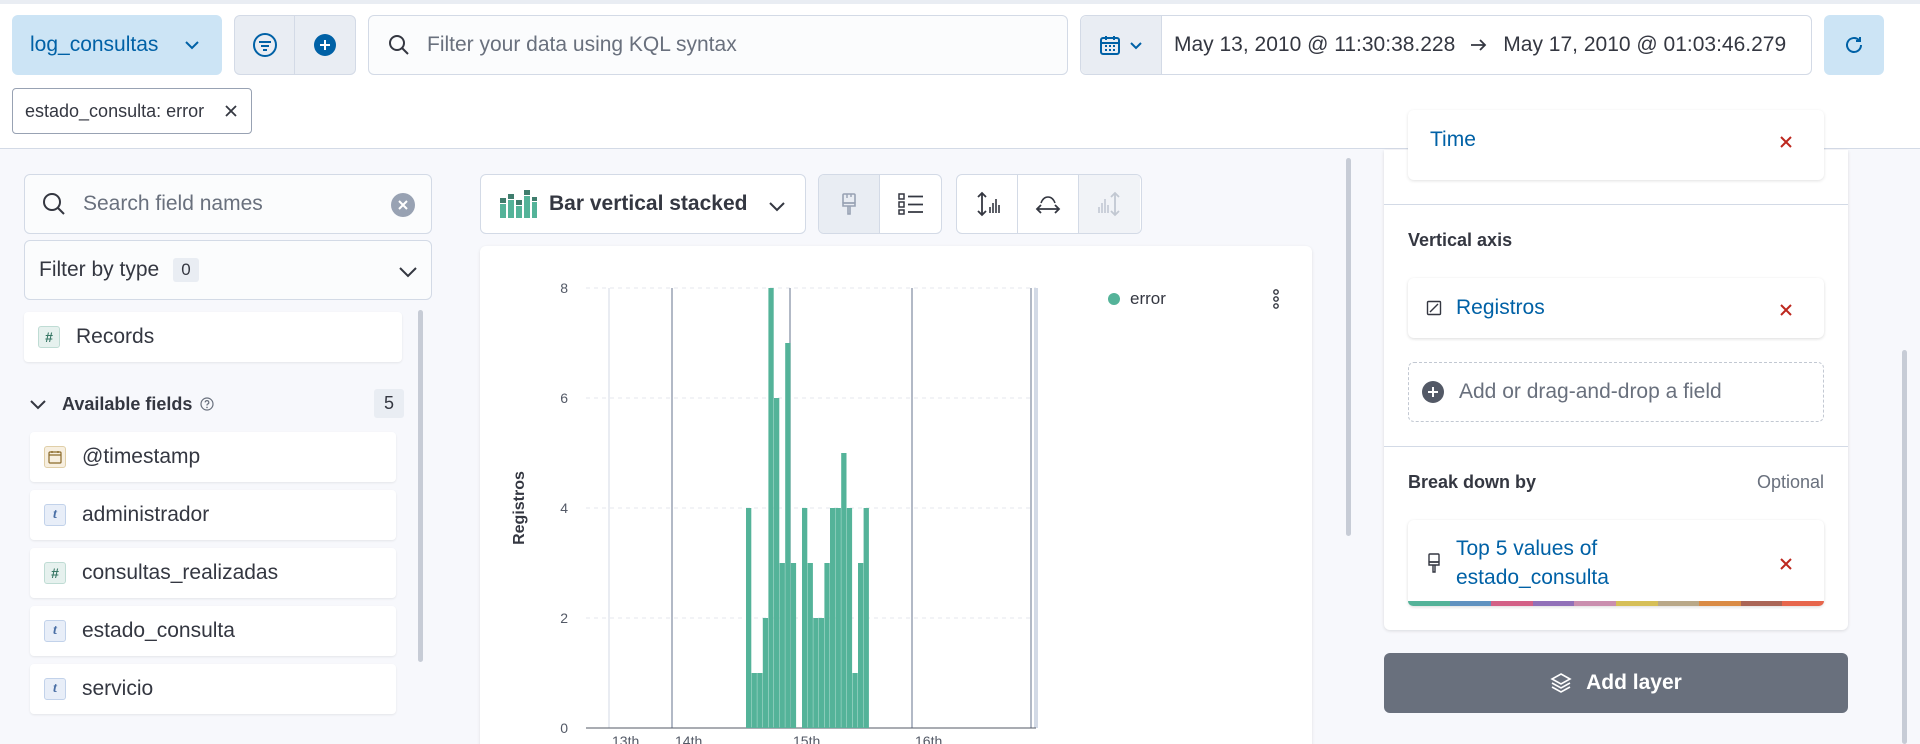 The image size is (1920, 744). I want to click on field-item-administrador: t administrador, so click(213, 515).